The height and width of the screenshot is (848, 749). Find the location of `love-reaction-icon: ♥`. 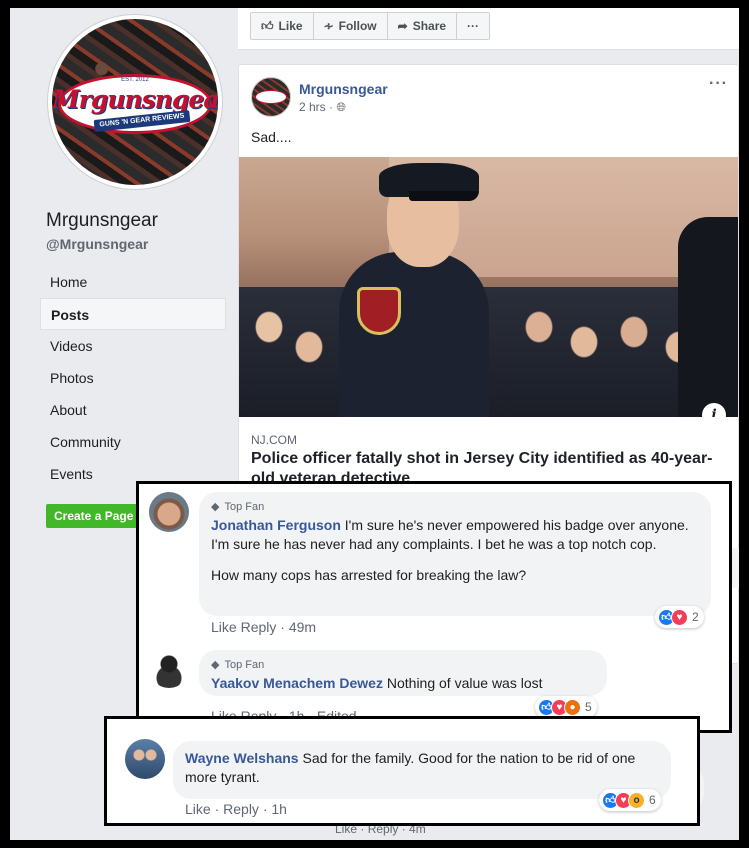

love-reaction-icon: ♥ is located at coordinates (679, 617).